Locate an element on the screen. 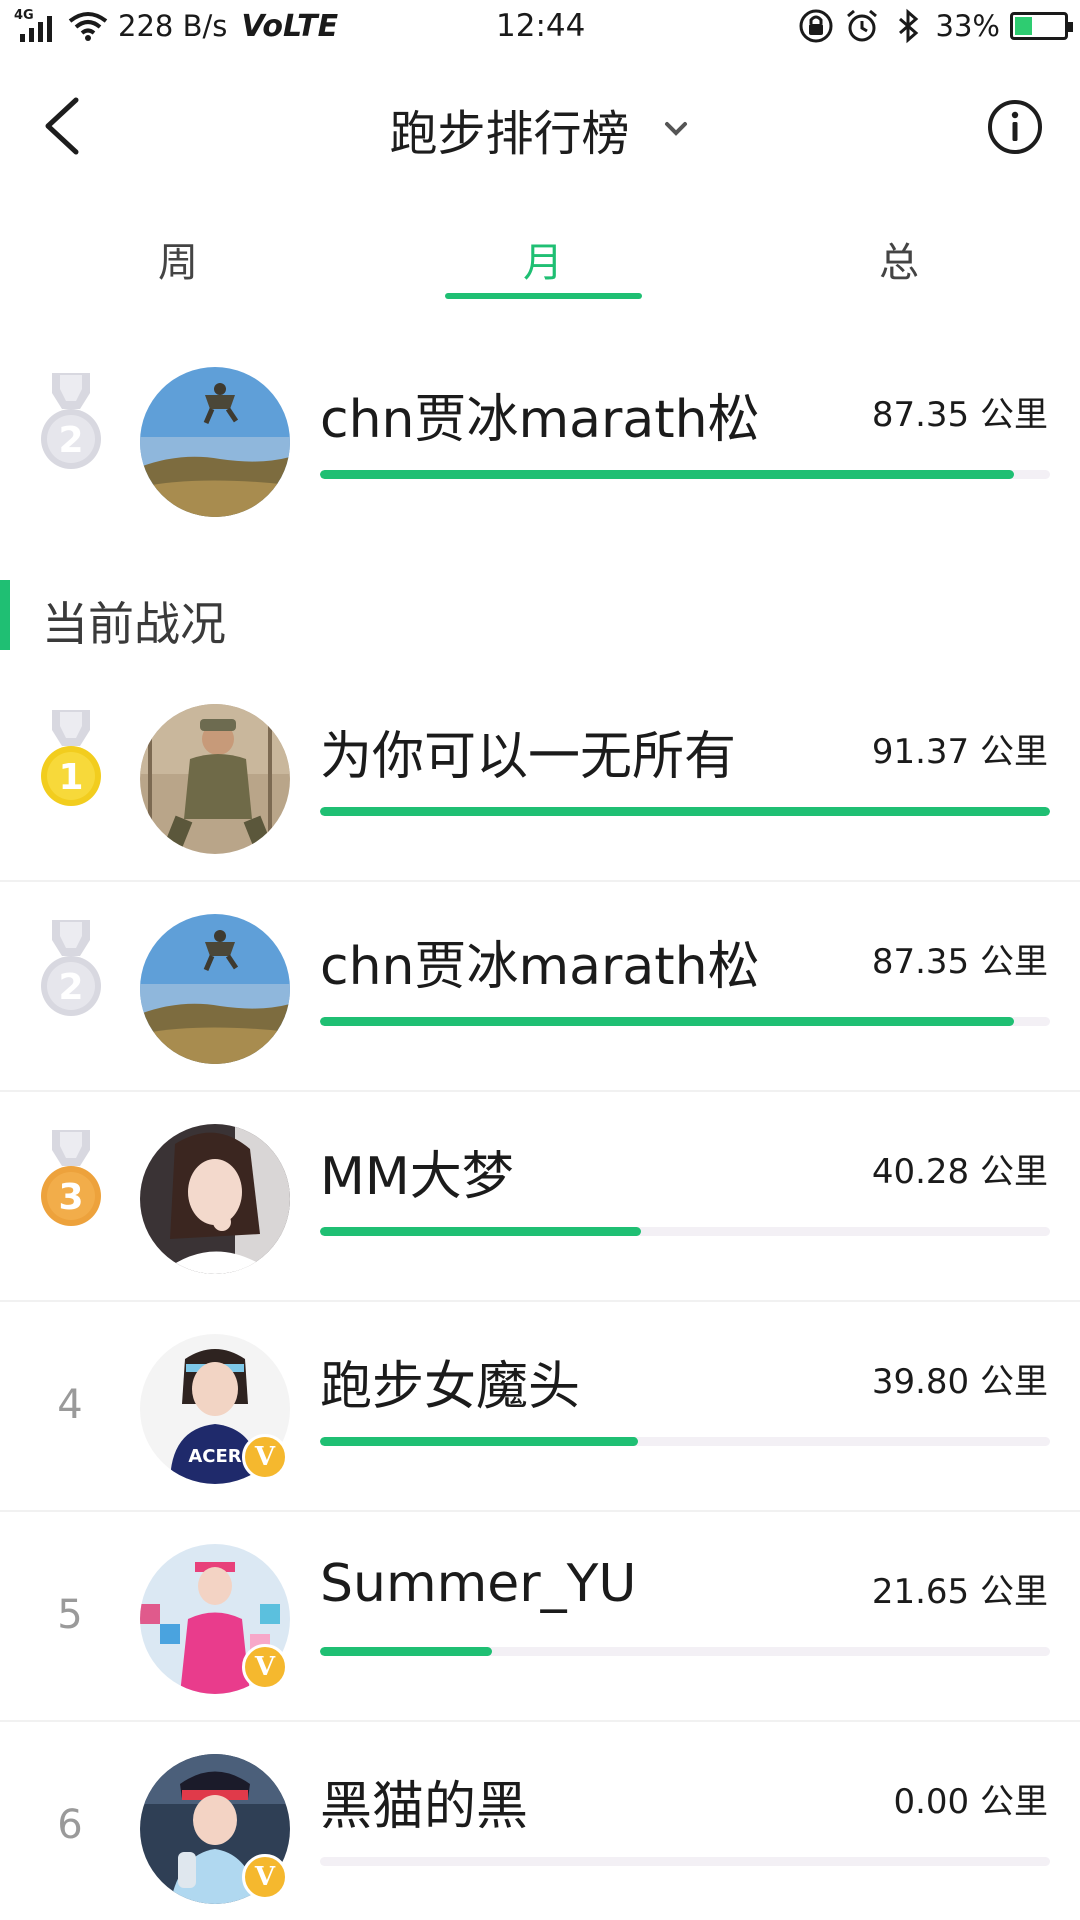 The width and height of the screenshot is (1080, 1920). leaderboard-row: 3 MM大梦 40.28 公里 is located at coordinates (540, 1197).